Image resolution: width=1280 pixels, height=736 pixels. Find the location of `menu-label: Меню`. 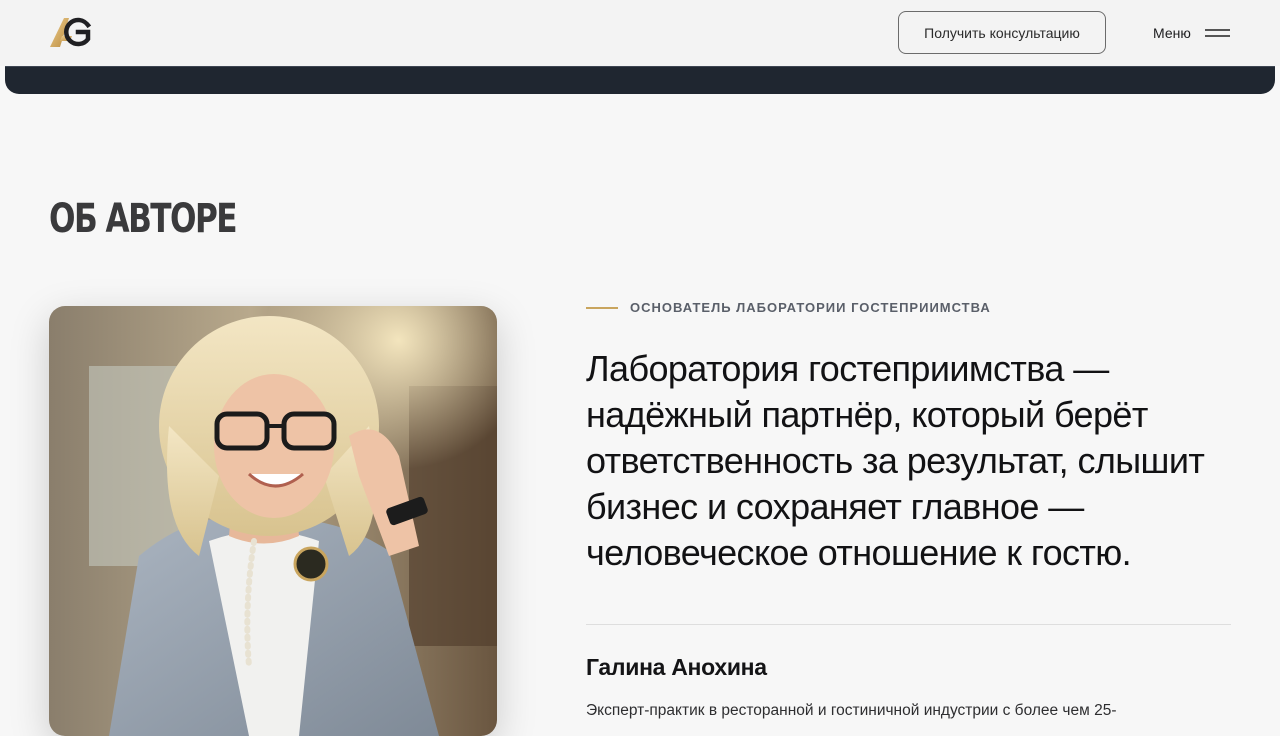

menu-label: Меню is located at coordinates (1172, 33).